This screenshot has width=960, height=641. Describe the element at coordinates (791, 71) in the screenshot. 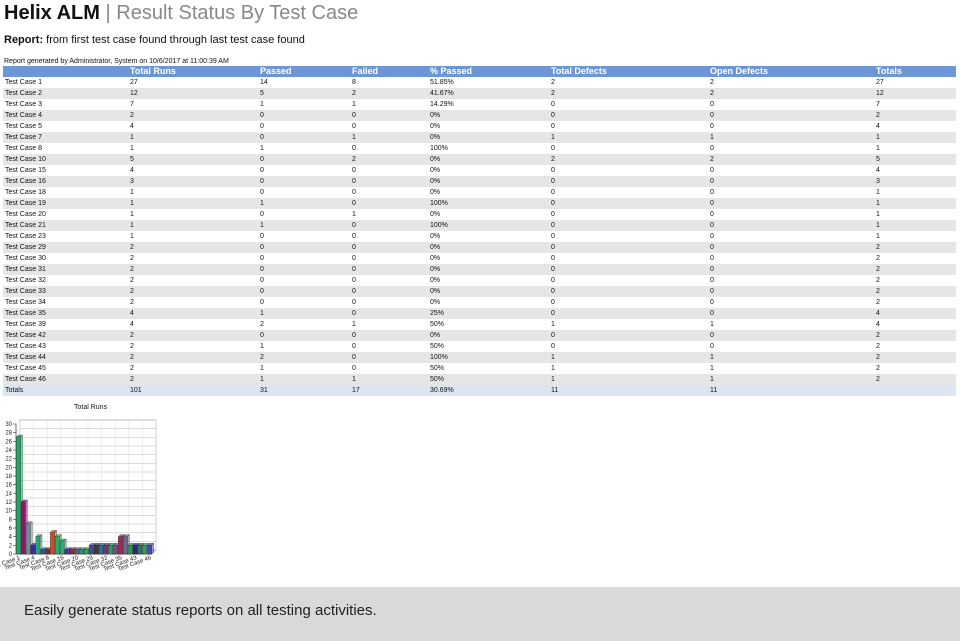

I see `column-header: Open Defects` at that location.